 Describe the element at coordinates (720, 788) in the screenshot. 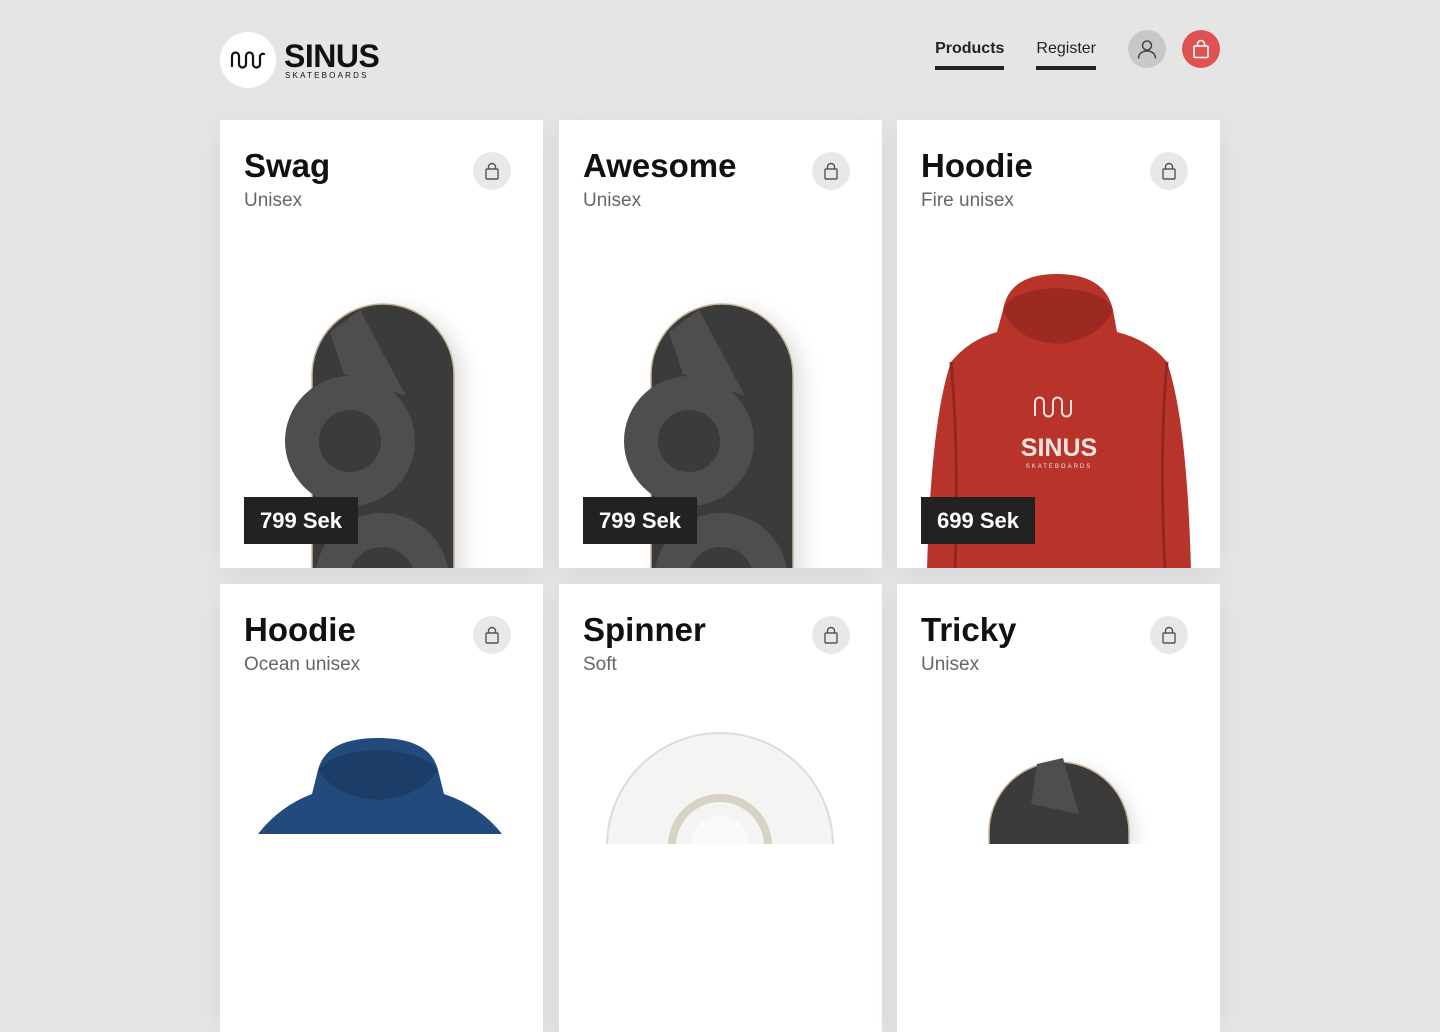

I see `white-wheel-image` at that location.